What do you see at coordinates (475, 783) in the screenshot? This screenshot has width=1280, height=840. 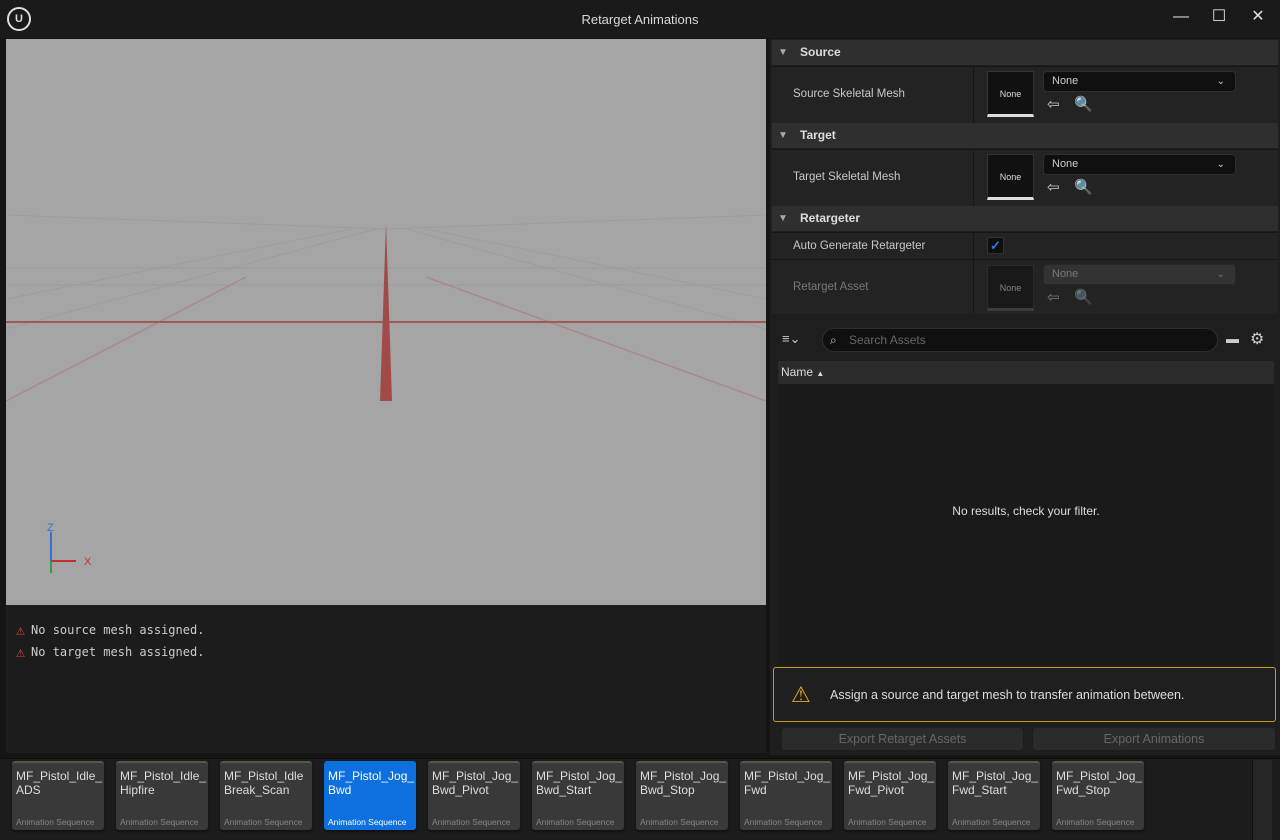 I see `asset-name: MF_Pistol_Jog_Bwd_Pivot` at bounding box center [475, 783].